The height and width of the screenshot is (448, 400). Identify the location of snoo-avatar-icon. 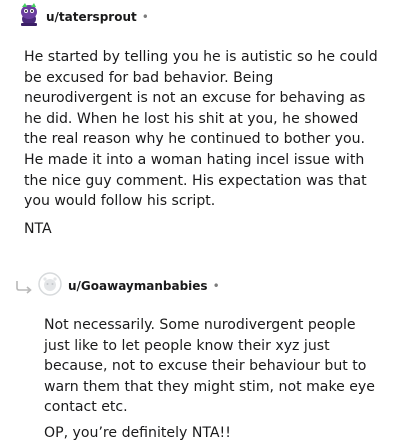
(29, 17).